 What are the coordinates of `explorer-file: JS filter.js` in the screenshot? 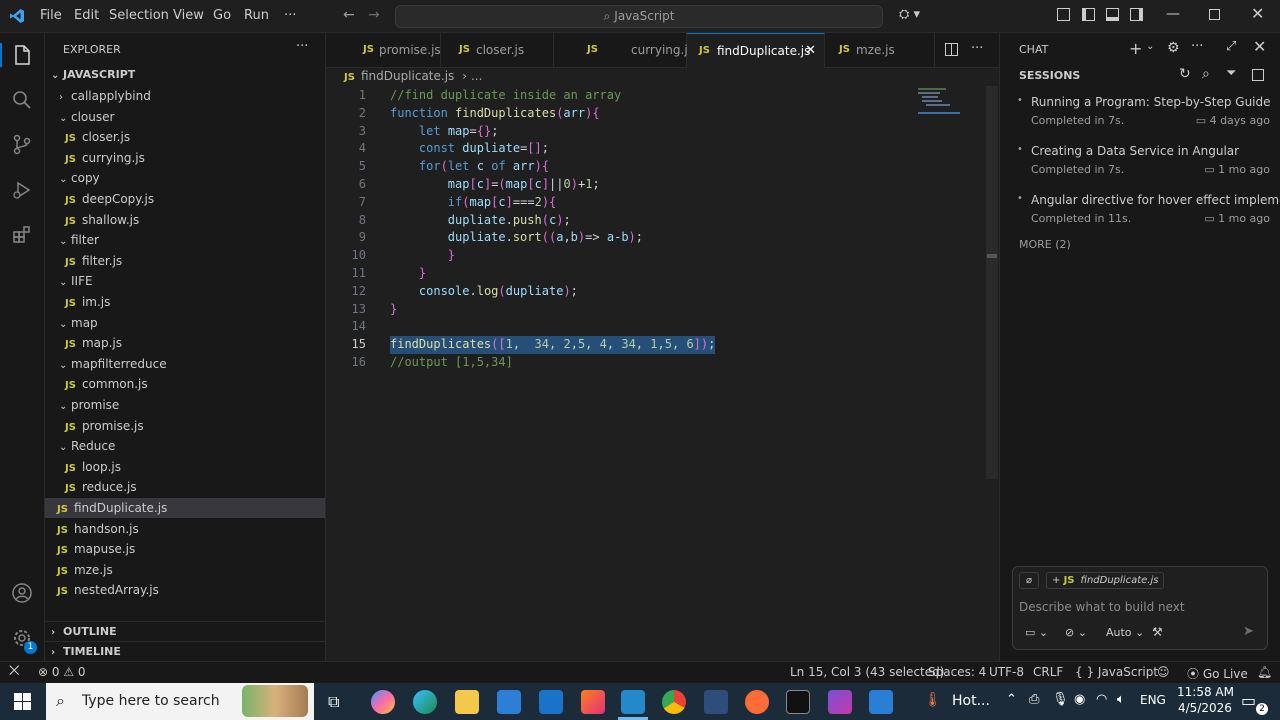 It's located at (185, 261).